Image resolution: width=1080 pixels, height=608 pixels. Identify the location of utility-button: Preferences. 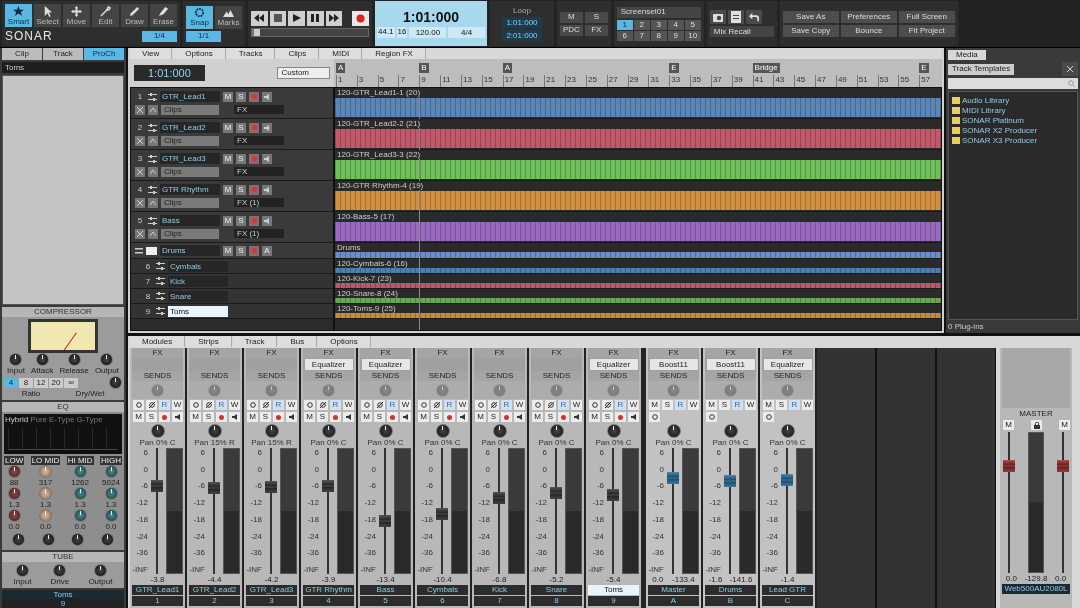
(868, 16).